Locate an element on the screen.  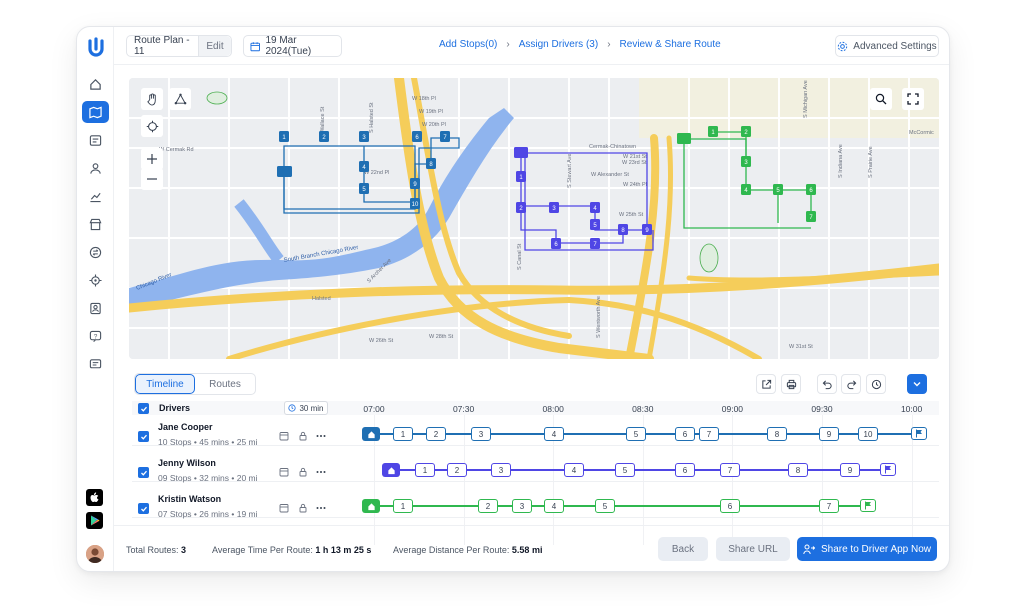
map-label-halsted-st: S Halsted St is located at coordinates (372, 117).